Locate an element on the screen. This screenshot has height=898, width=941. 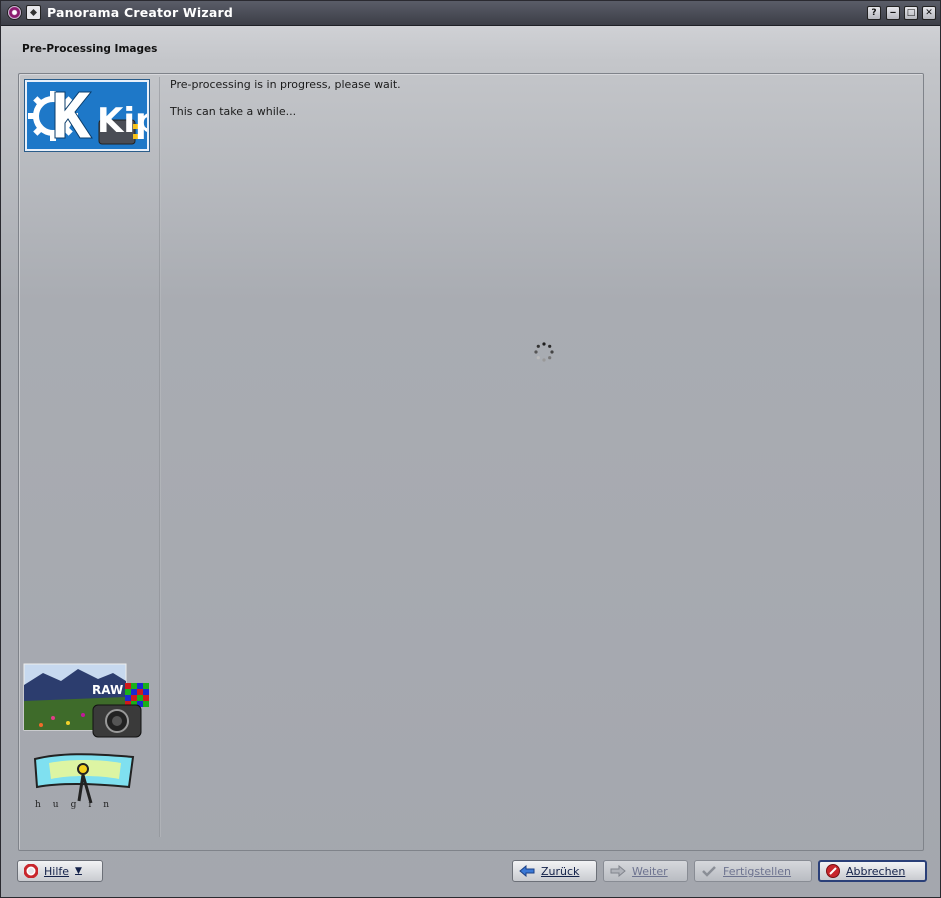
title-bar: Panorama Creator Wizard ? ‒ □ ✕ is located at coordinates (470, 13).